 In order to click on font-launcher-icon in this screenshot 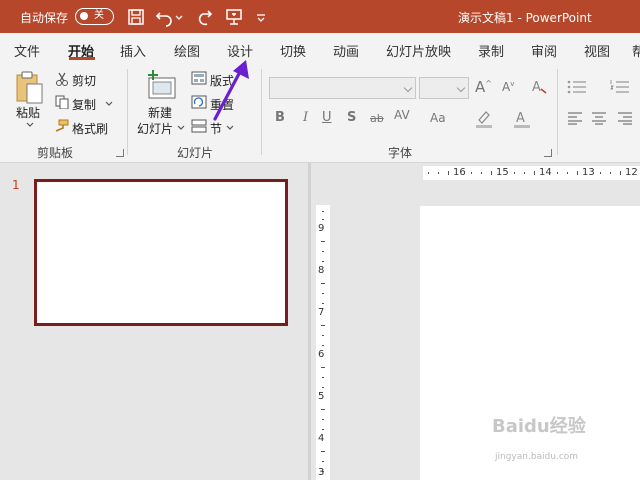, I will do `click(548, 153)`.